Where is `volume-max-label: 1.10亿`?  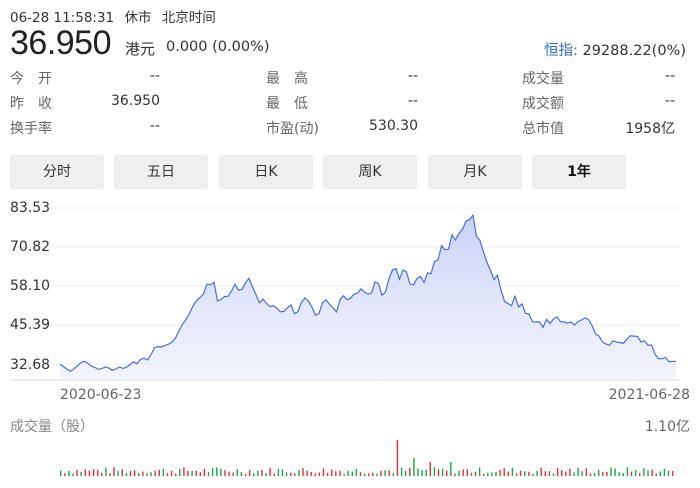
volume-max-label: 1.10亿 is located at coordinates (667, 427).